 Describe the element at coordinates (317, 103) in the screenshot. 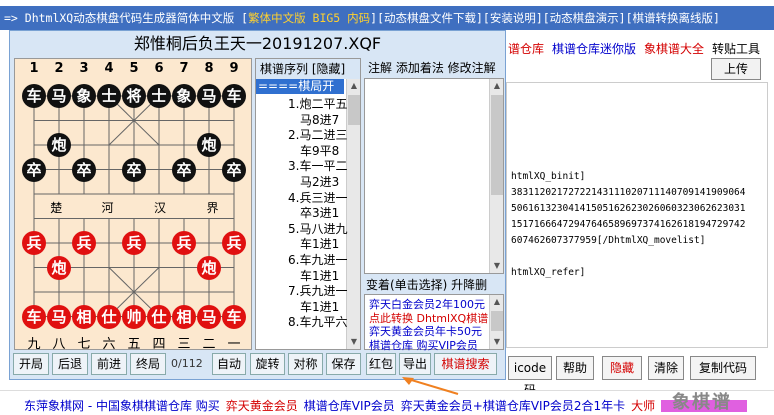

I see `move-item: 1.炮二平五` at that location.